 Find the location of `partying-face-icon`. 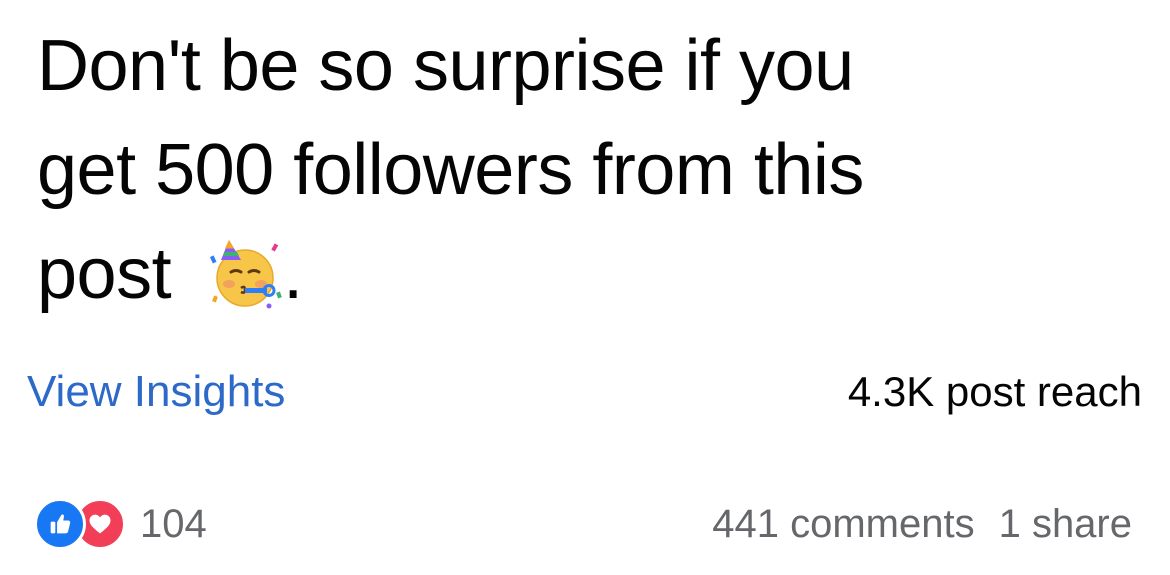

partying-face-icon is located at coordinates (245, 274).